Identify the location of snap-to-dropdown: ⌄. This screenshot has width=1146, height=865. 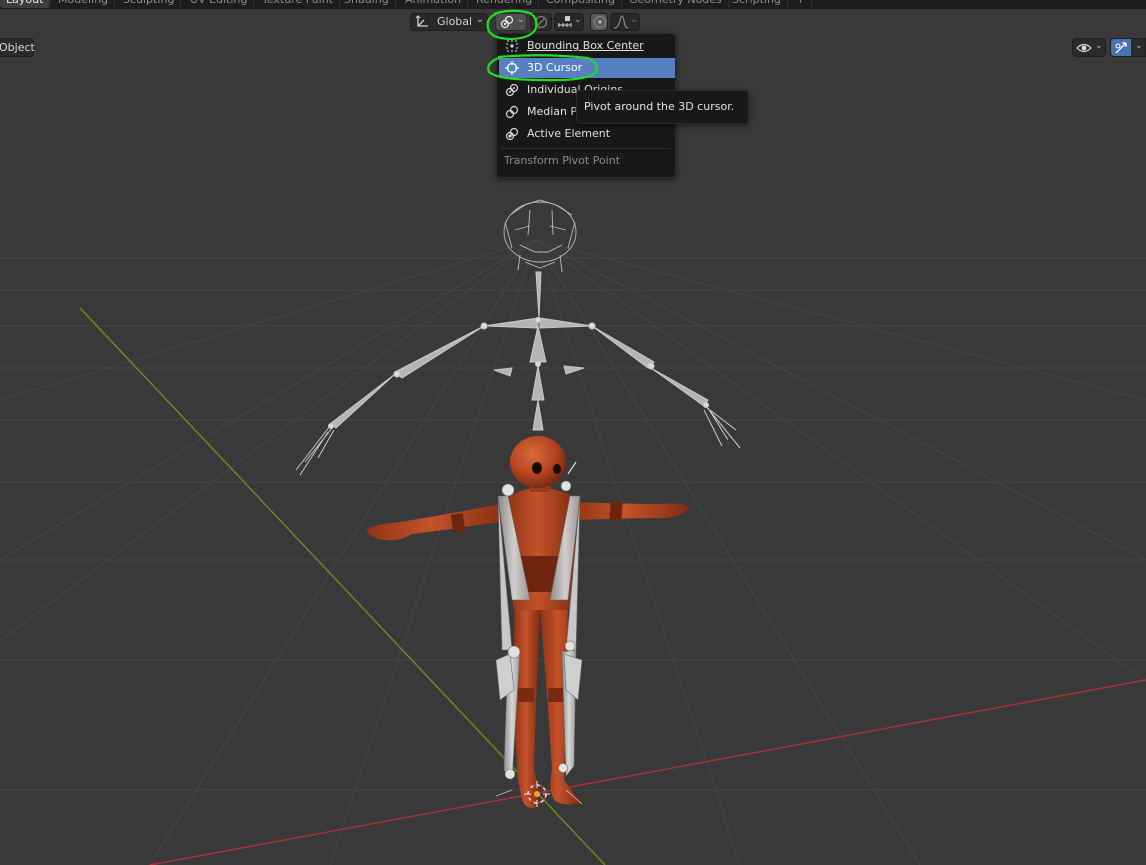
(569, 22).